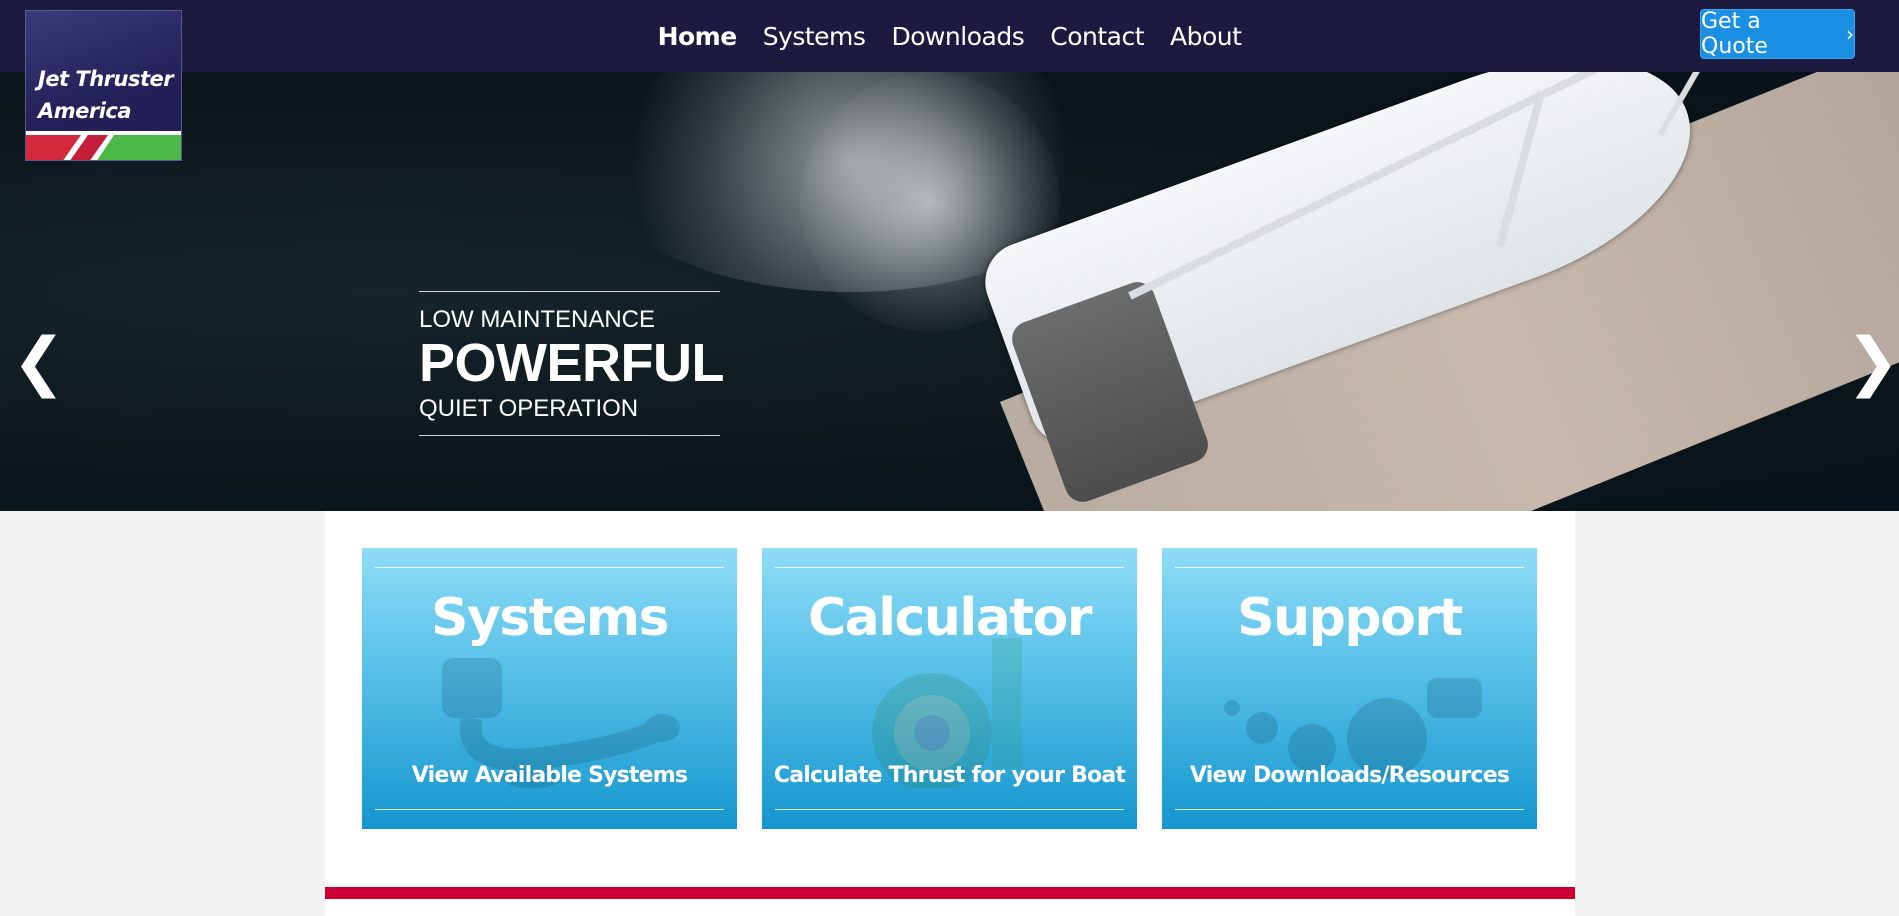 The width and height of the screenshot is (1899, 916). I want to click on hero-line-3: QUIET OPERATION, so click(529, 408).